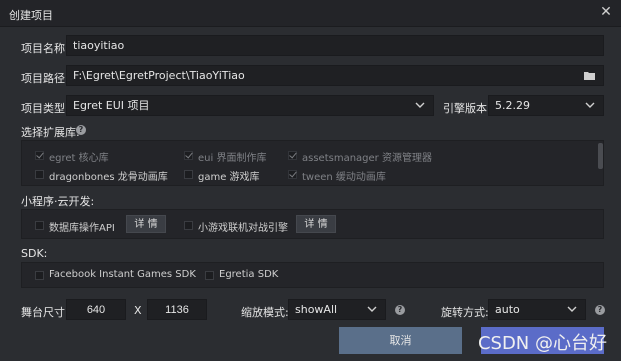  What do you see at coordinates (45, 48) in the screenshot?
I see `project-name-label: 项目名称:` at bounding box center [45, 48].